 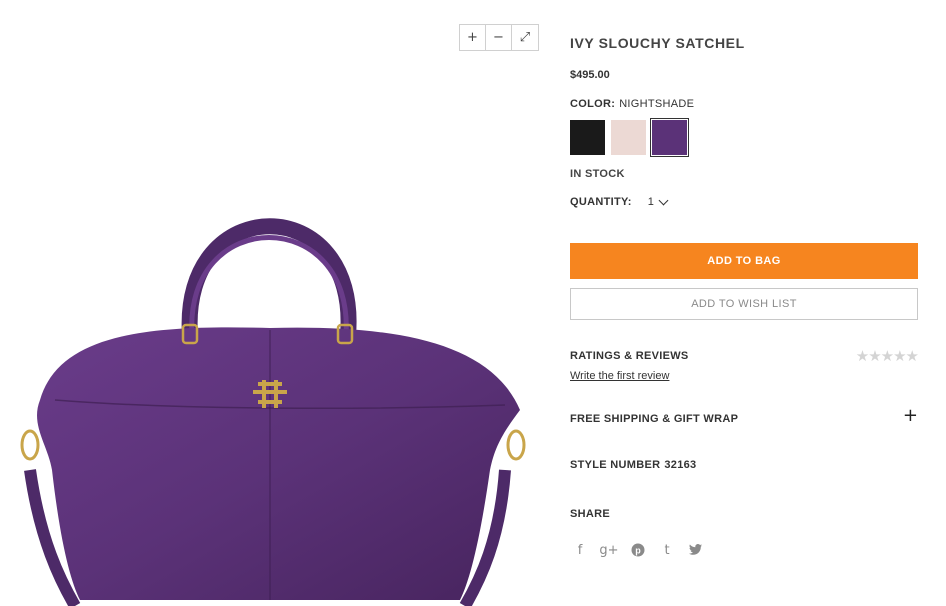 What do you see at coordinates (601, 202) in the screenshot?
I see `quantity-label: QUANTITY:` at bounding box center [601, 202].